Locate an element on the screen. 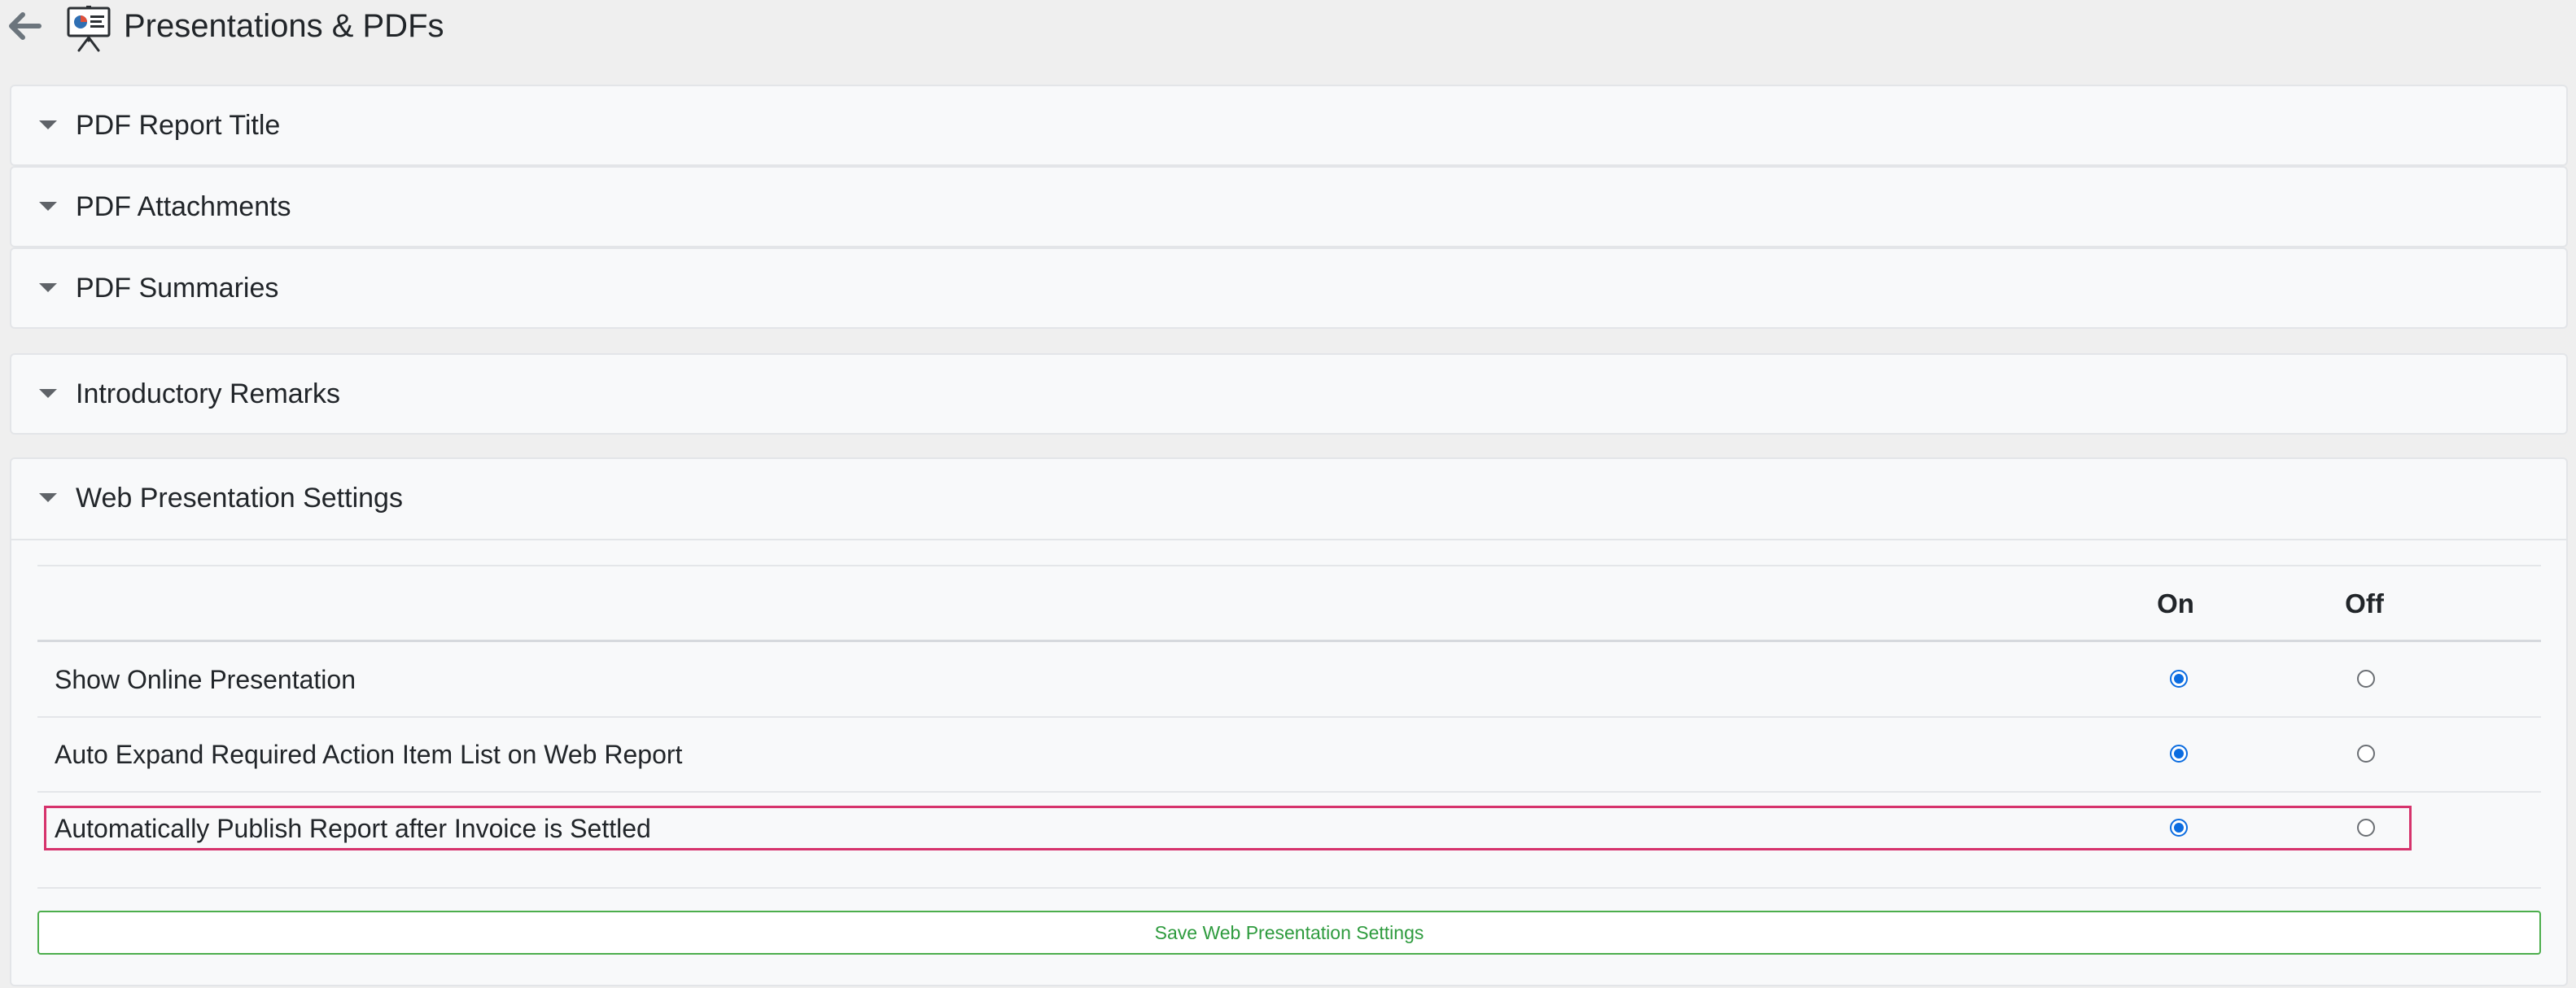 This screenshot has height=988, width=2576. save-web-presentation-settings-button: Save Web Presentation Settings is located at coordinates (1289, 933).